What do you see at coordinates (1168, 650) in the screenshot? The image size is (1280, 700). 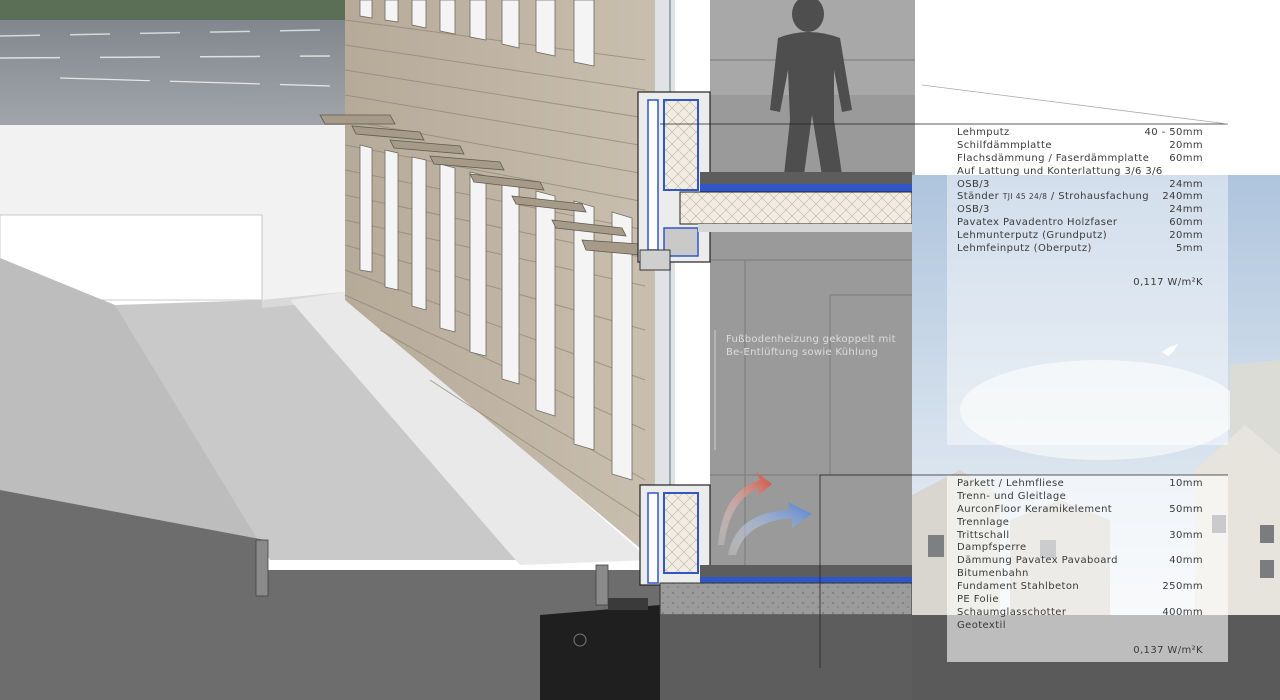 I see `floor-u-value: 0,137 W/m²K` at bounding box center [1168, 650].